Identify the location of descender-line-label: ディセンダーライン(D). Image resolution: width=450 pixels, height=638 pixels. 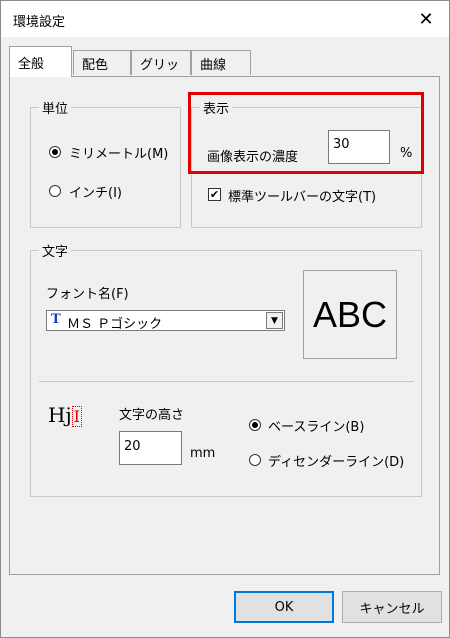
(336, 462).